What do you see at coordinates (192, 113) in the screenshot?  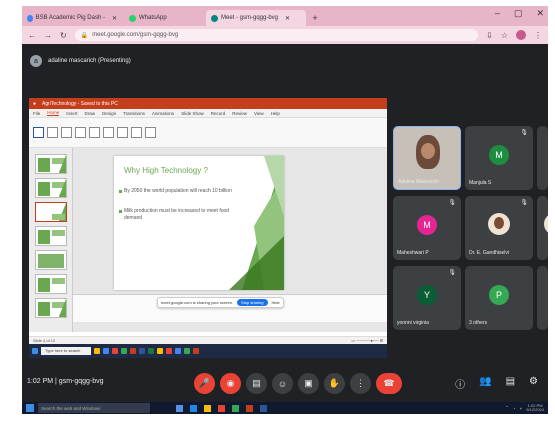 I see `ribbon-tab-slide-show: Slide Show` at bounding box center [192, 113].